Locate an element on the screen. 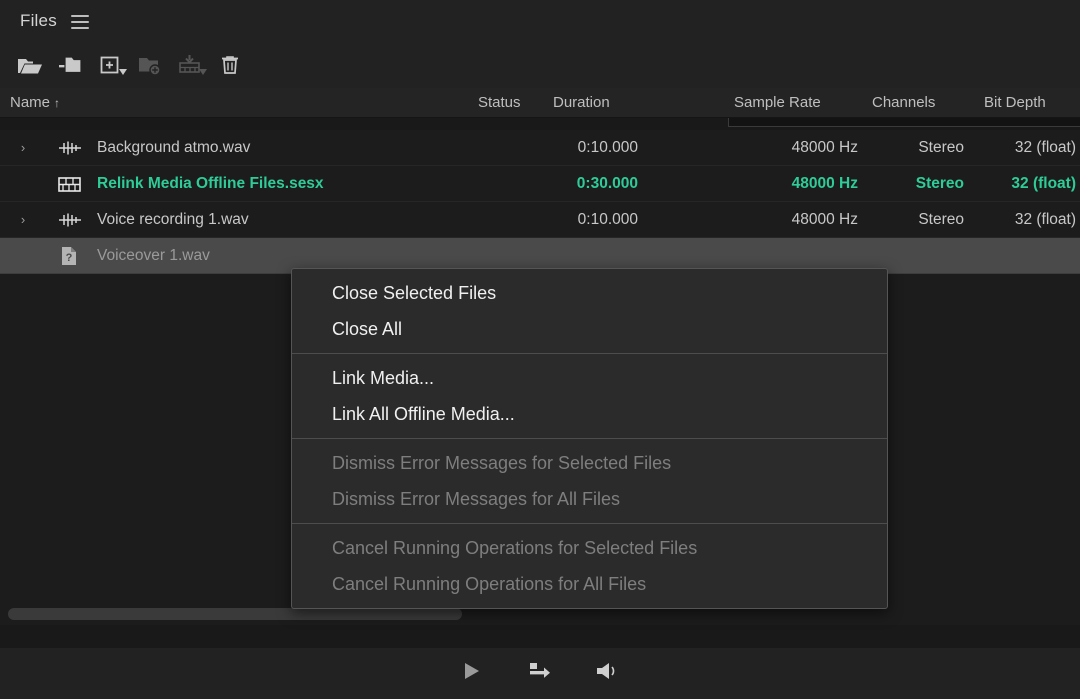 The width and height of the screenshot is (1080, 699). panel-title: Files is located at coordinates (38, 20).